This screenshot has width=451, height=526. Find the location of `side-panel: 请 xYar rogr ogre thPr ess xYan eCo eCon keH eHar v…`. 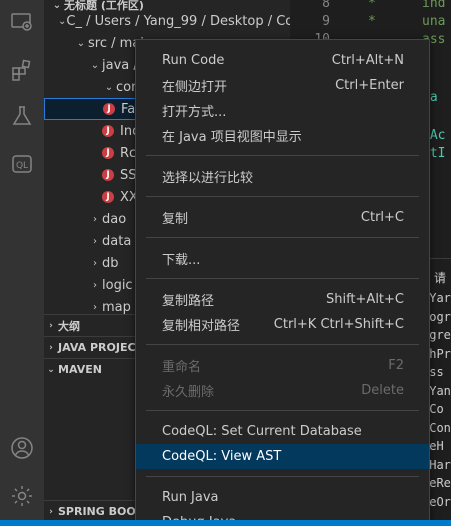

side-panel: 请 xYar rogr ogre thPr ess xYan eCo eCon keH eHar v… is located at coordinates (436, 392).